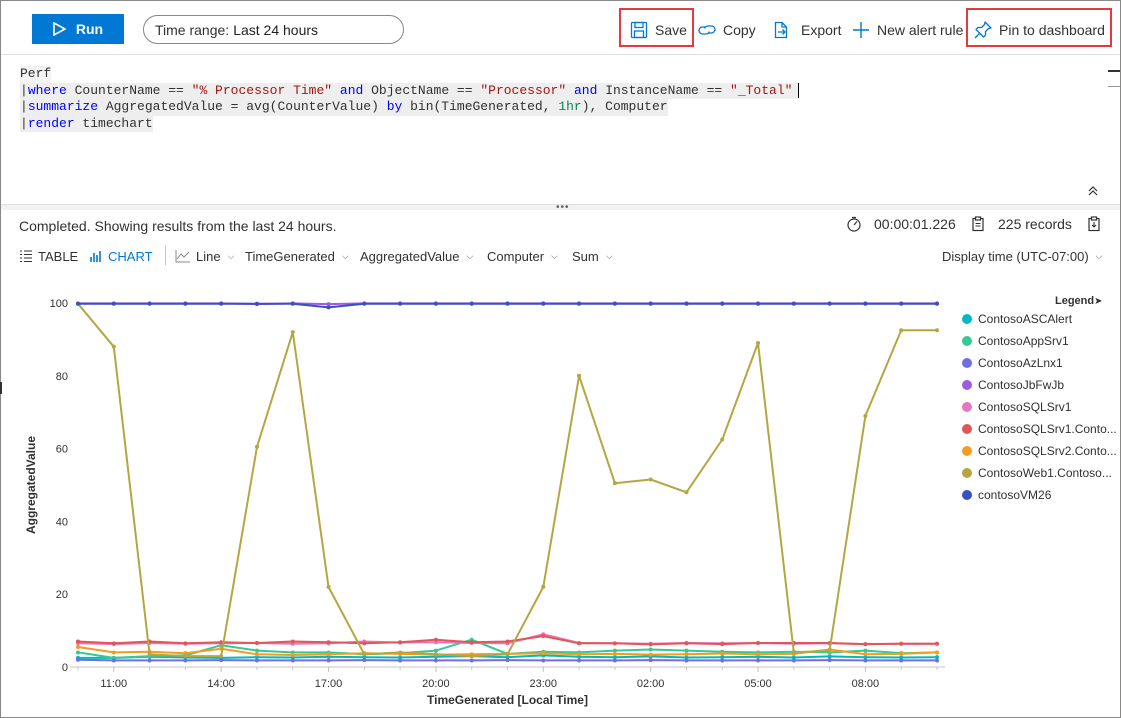  What do you see at coordinates (781, 30) in the screenshot?
I see `export-icon` at bounding box center [781, 30].